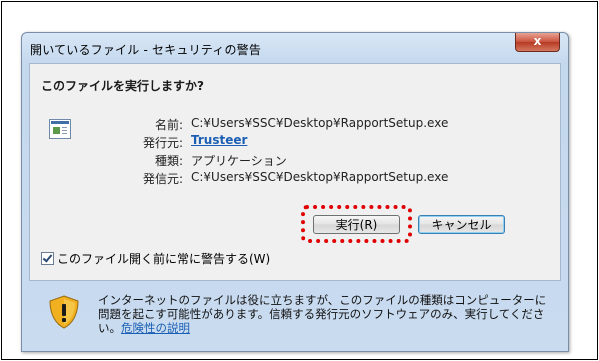 Image resolution: width=599 pixels, height=361 pixels. Describe the element at coordinates (155, 328) in the screenshot. I see `risk-explanation-link: 危険性の説明` at that location.